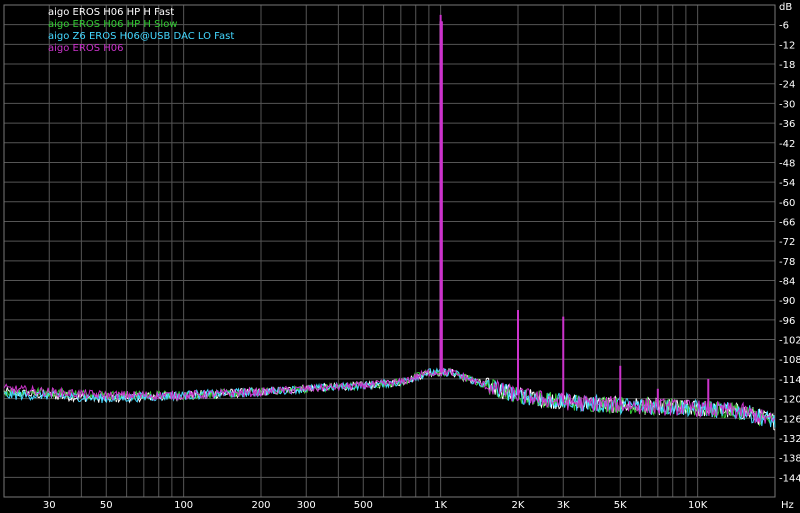  I want to click on x-tick-label: 200, so click(260, 505).